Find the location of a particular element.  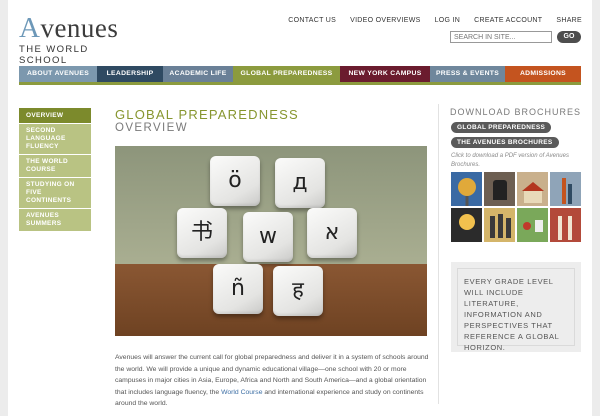

search-go-button: GO is located at coordinates (569, 37).